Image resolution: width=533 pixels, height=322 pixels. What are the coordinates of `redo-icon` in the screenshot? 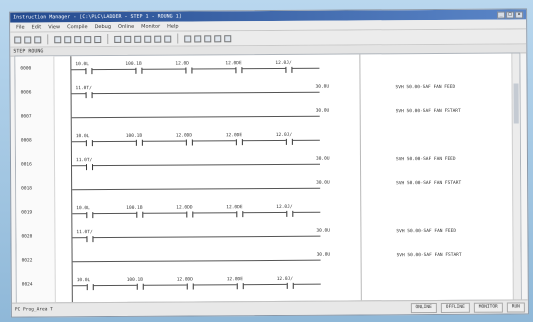 It's located at (98, 39).